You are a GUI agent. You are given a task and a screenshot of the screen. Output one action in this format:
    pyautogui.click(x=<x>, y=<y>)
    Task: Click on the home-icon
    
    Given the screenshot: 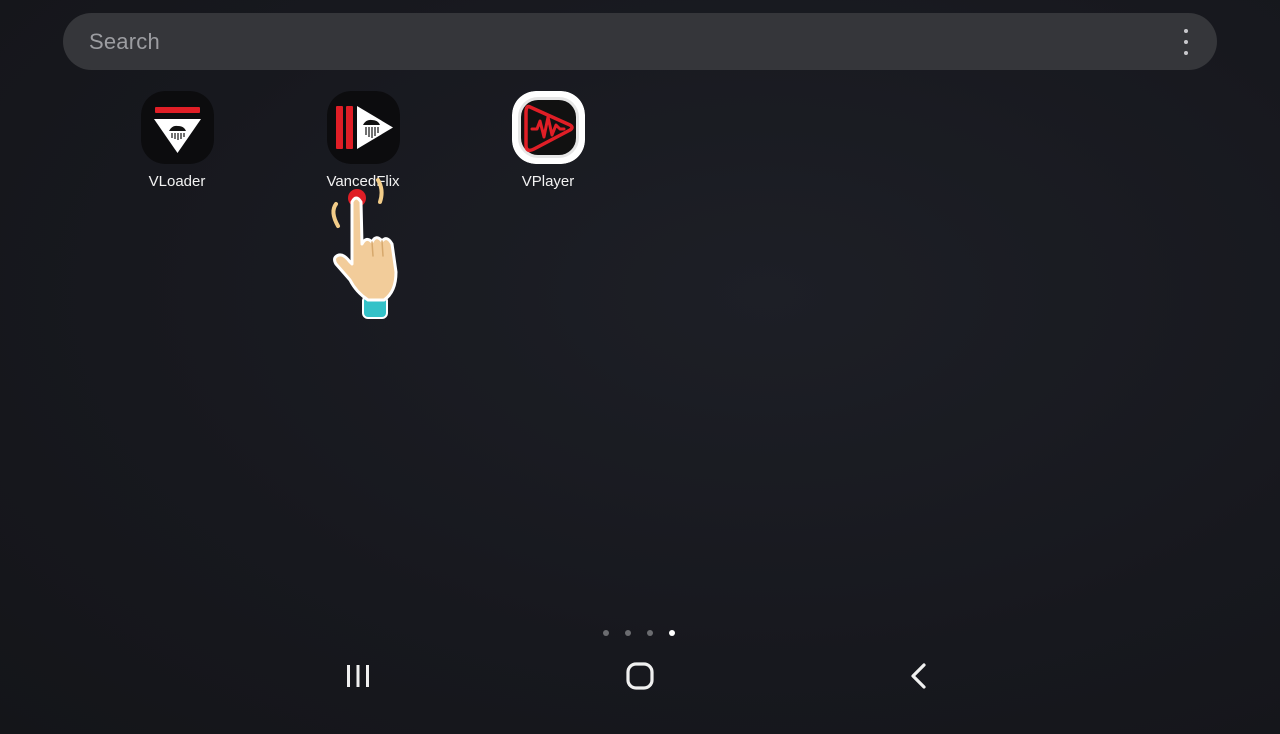 What is the action you would take?
    pyautogui.click(x=640, y=676)
    